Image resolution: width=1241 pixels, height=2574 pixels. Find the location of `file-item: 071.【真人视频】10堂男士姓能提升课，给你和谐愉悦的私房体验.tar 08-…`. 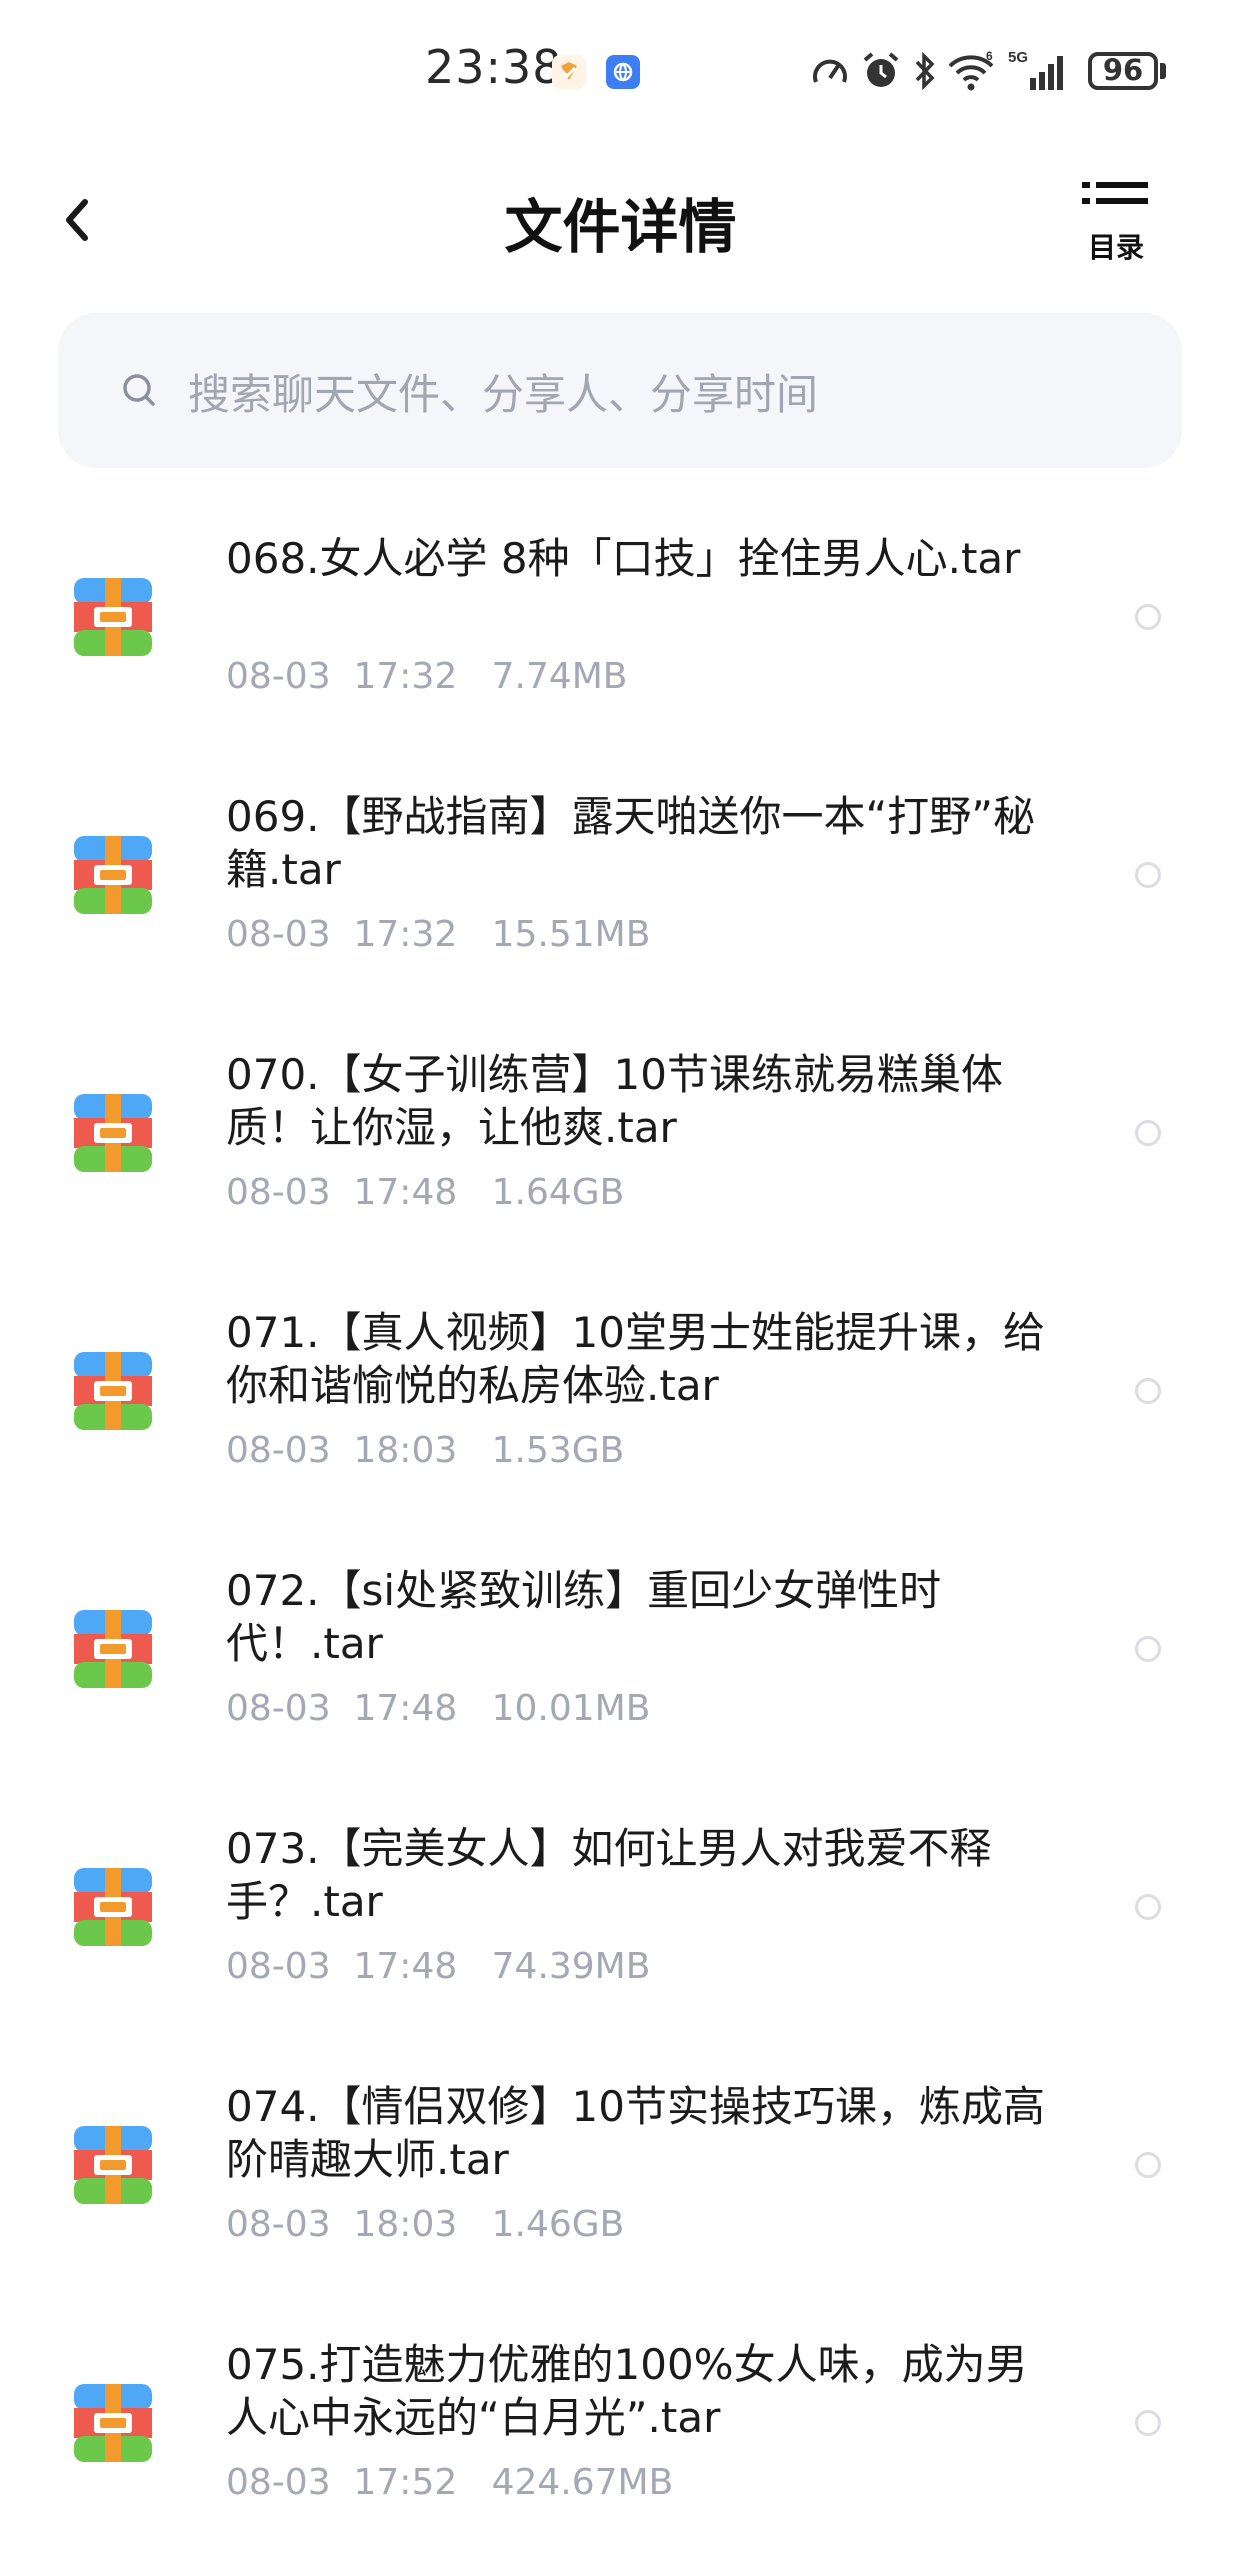

file-item: 071.【真人视频】10堂男士姓能提升课，给你和谐愉悦的私房体验.tar 08-… is located at coordinates (620, 1413).